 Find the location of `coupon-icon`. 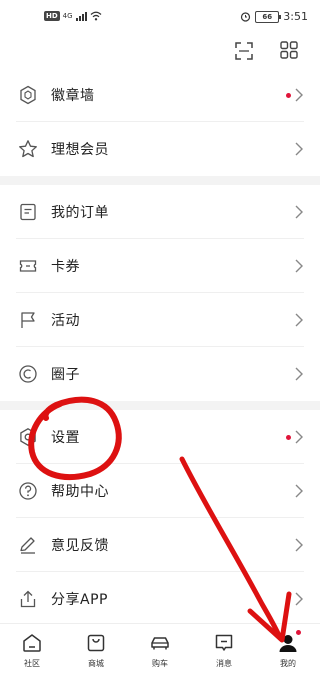

coupon-icon is located at coordinates (28, 266).